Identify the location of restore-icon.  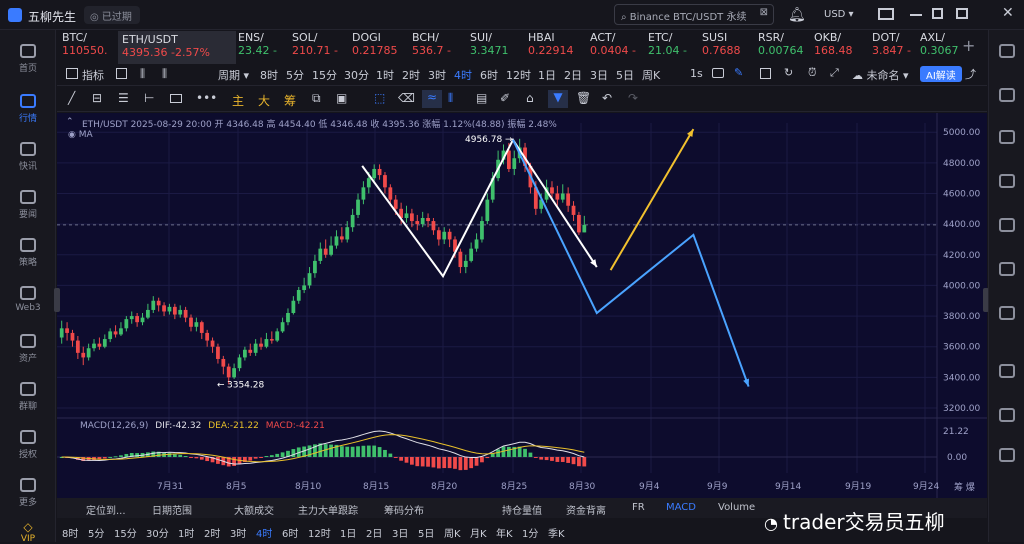
(937, 13).